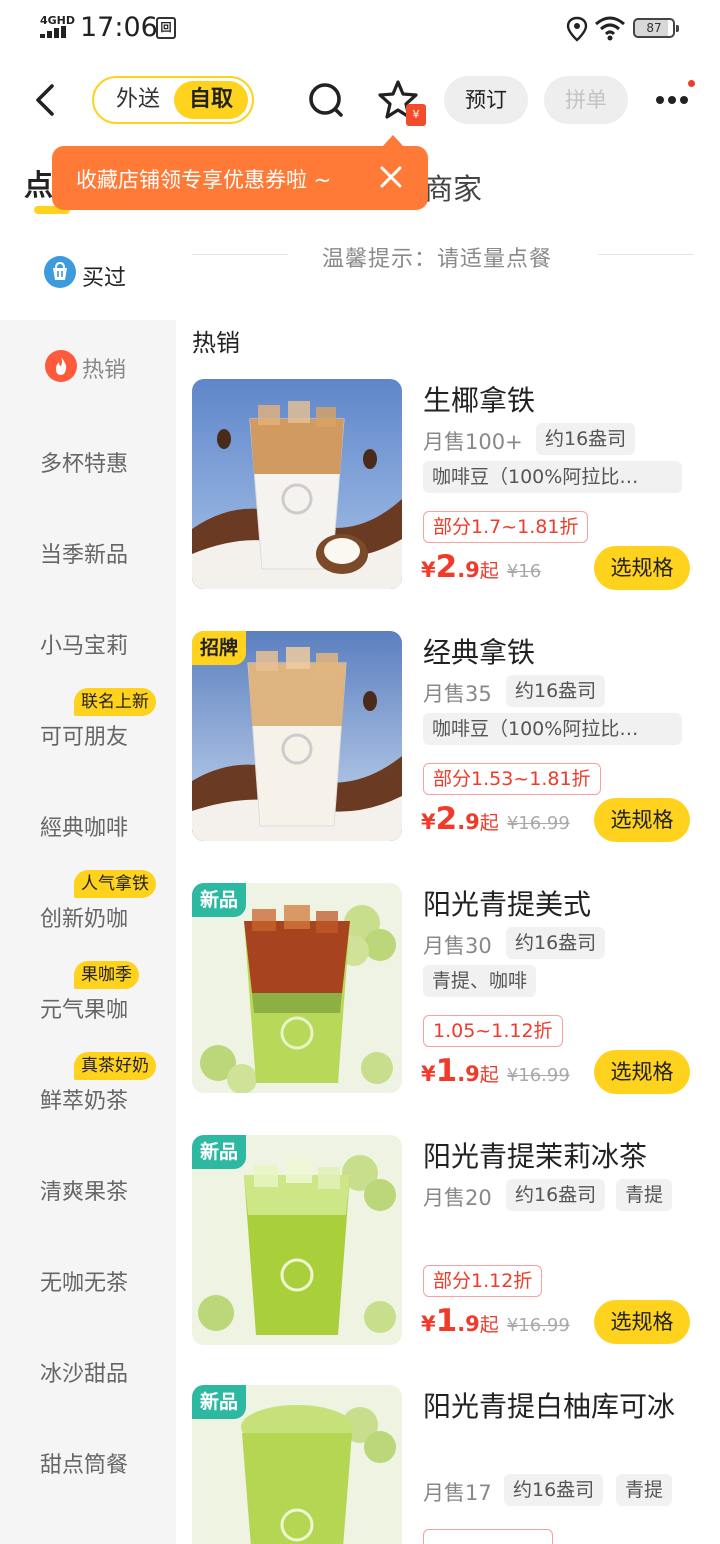 This screenshot has height=1544, width=720. What do you see at coordinates (512, 779) in the screenshot?
I see `discount-badge: 部分1.53~1.81折` at bounding box center [512, 779].